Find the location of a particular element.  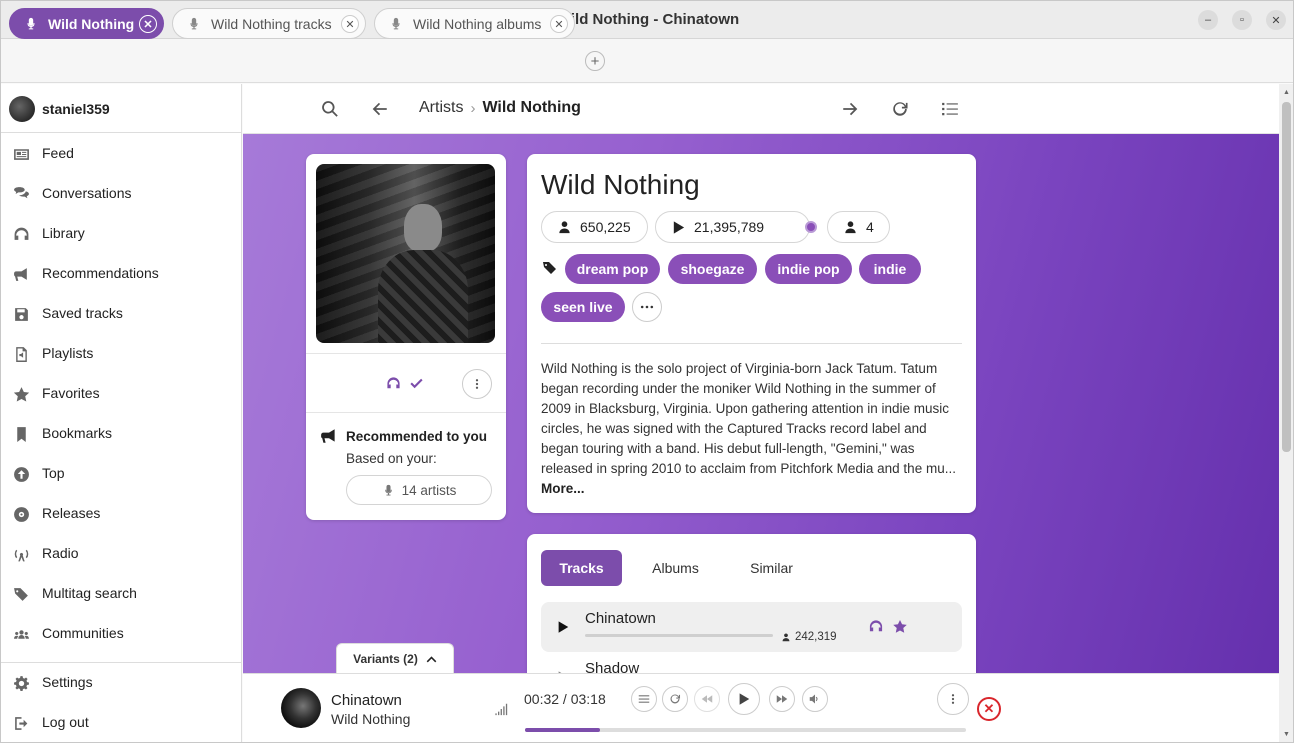

play-pause-button is located at coordinates (744, 699).